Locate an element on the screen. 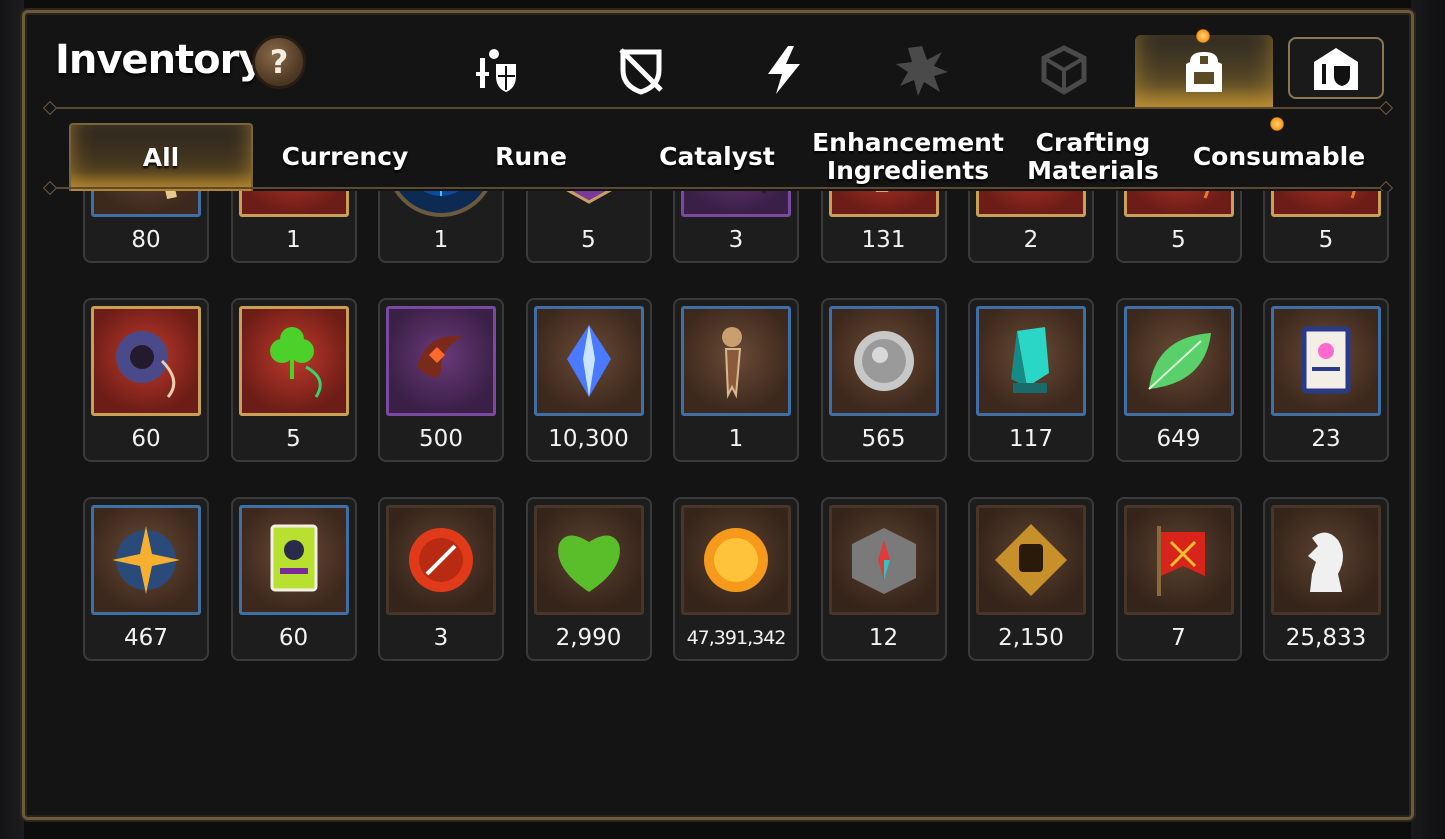 Image resolution: width=1445 pixels, height=839 pixels. ticket-card-icon-art is located at coordinates (1326, 360).